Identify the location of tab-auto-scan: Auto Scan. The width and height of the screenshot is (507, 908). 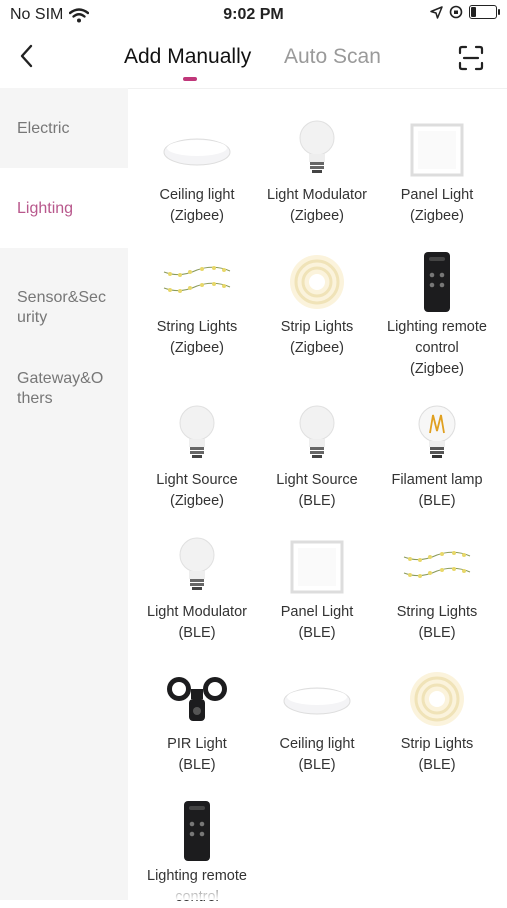
(332, 57).